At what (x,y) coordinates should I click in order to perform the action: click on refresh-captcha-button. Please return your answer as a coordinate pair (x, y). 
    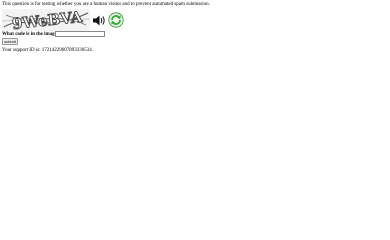
    Looking at the image, I should click on (116, 20).